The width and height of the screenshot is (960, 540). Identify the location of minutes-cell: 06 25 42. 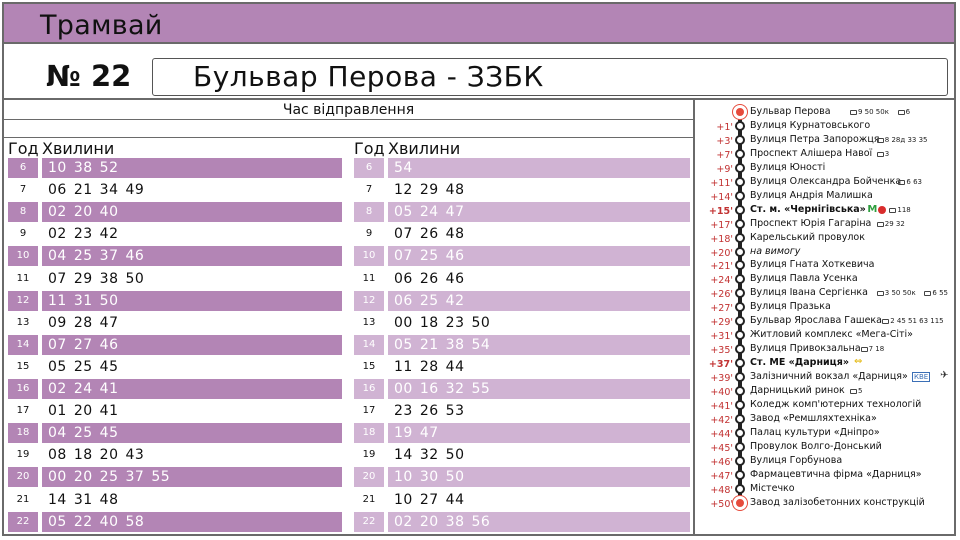
(539, 300).